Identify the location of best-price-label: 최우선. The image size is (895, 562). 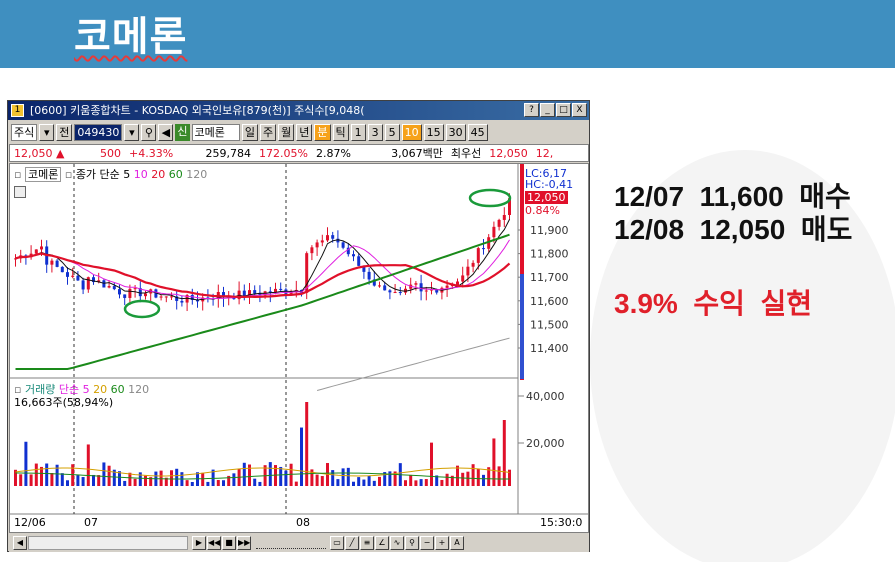
(466, 153).